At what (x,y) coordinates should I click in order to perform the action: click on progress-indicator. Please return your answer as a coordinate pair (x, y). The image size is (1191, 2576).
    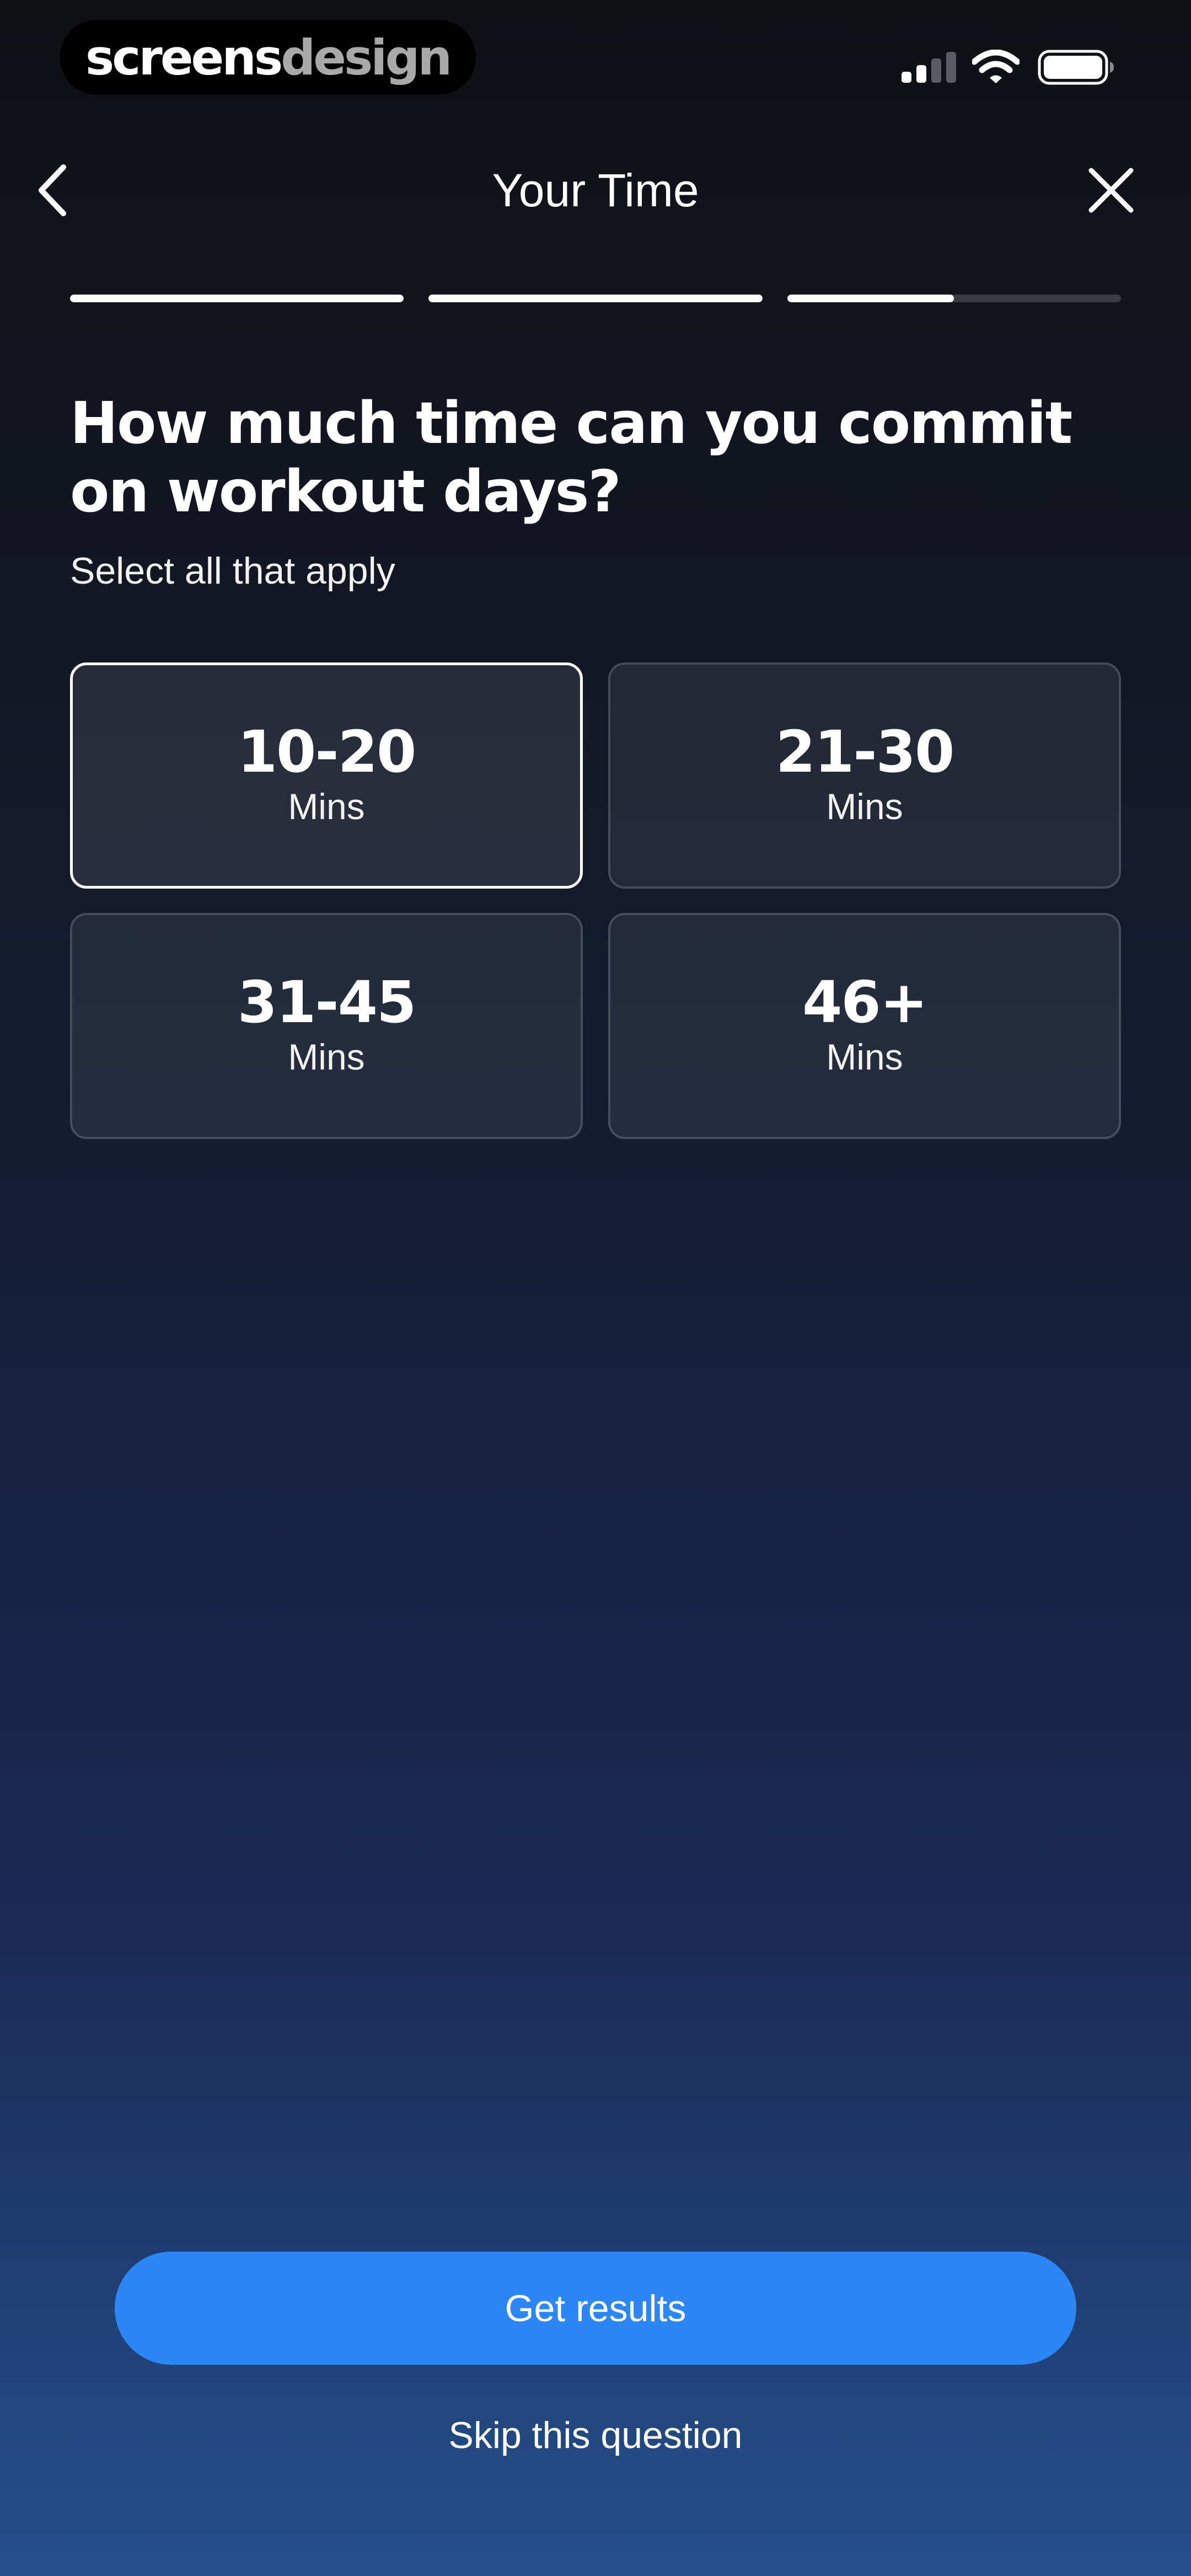
    Looking at the image, I should click on (595, 298).